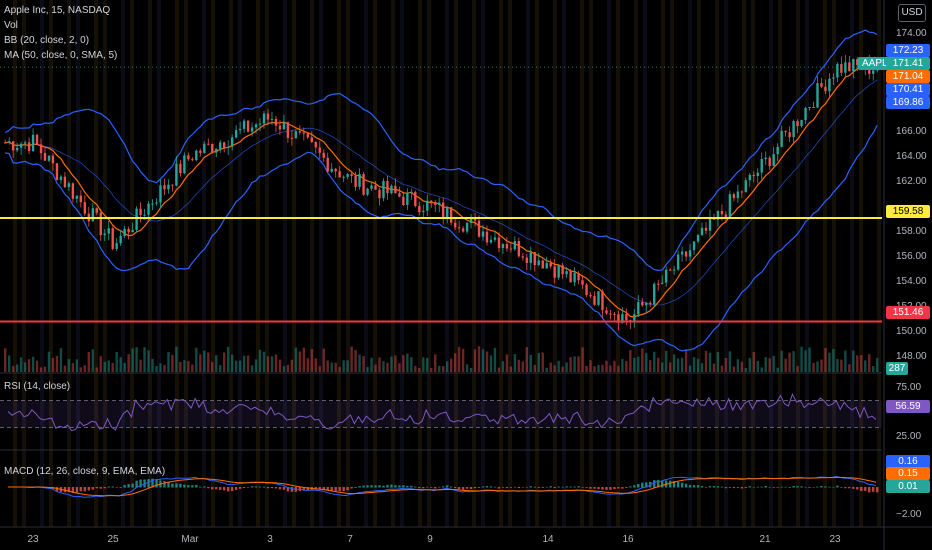 This screenshot has height=550, width=932. I want to click on volume-legend: Vol, so click(11, 25).